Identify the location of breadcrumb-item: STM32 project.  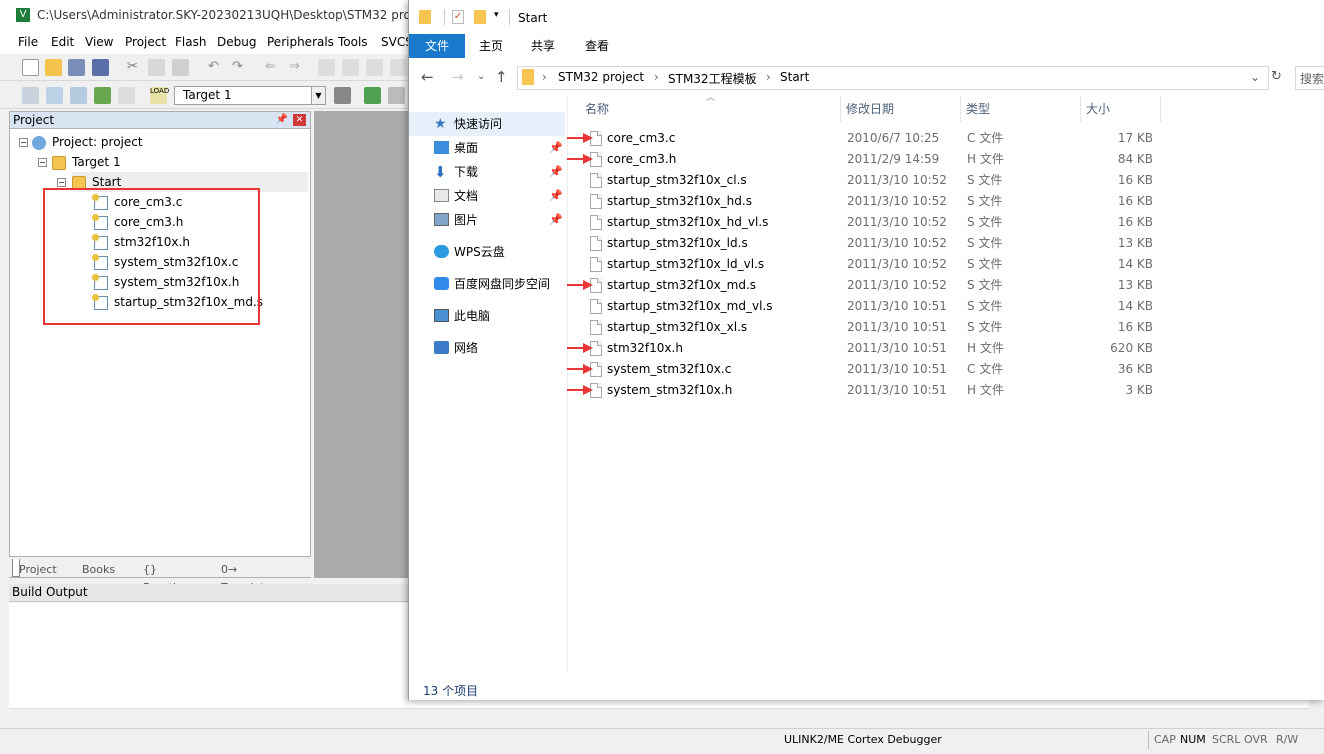
(601, 77).